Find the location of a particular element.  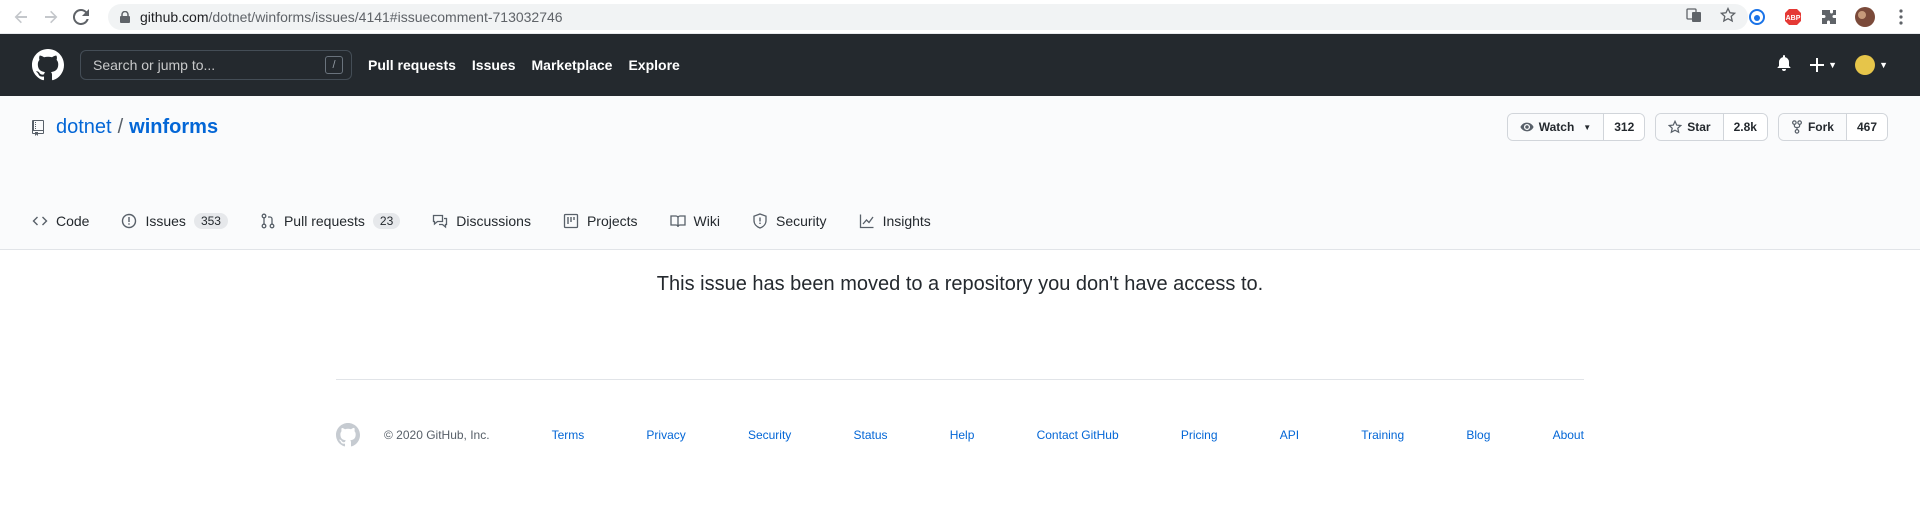

repo-title: dotnet / winforms is located at coordinates (125, 127).